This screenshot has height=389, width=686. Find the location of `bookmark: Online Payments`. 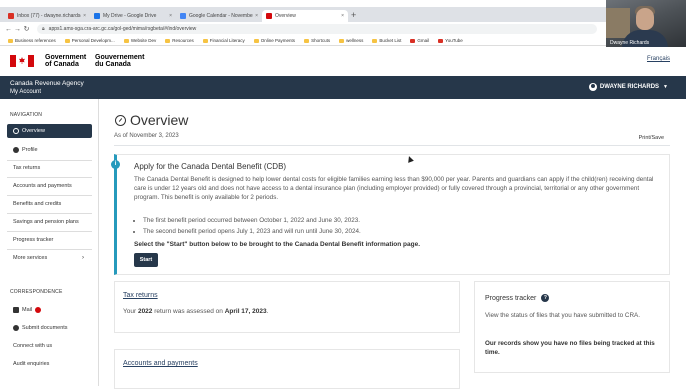

bookmark: Online Payments is located at coordinates (274, 40).